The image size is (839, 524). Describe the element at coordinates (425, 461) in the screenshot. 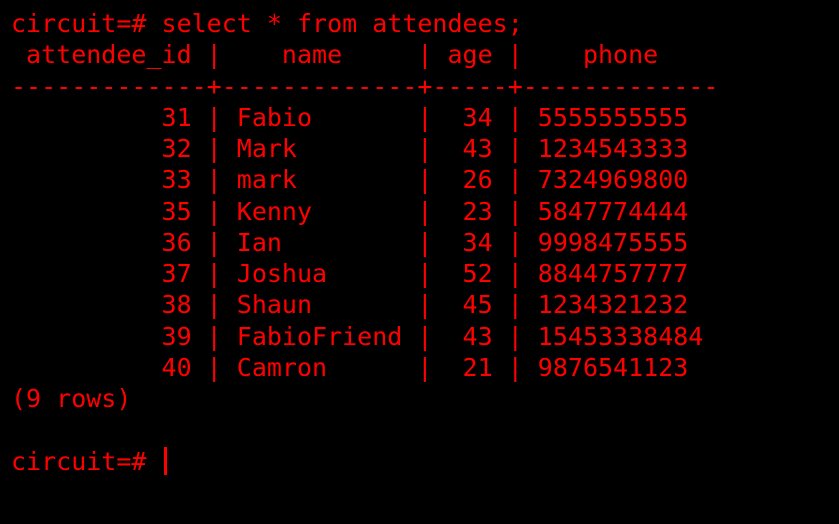

I see `prompt-line: circuit=#` at that location.